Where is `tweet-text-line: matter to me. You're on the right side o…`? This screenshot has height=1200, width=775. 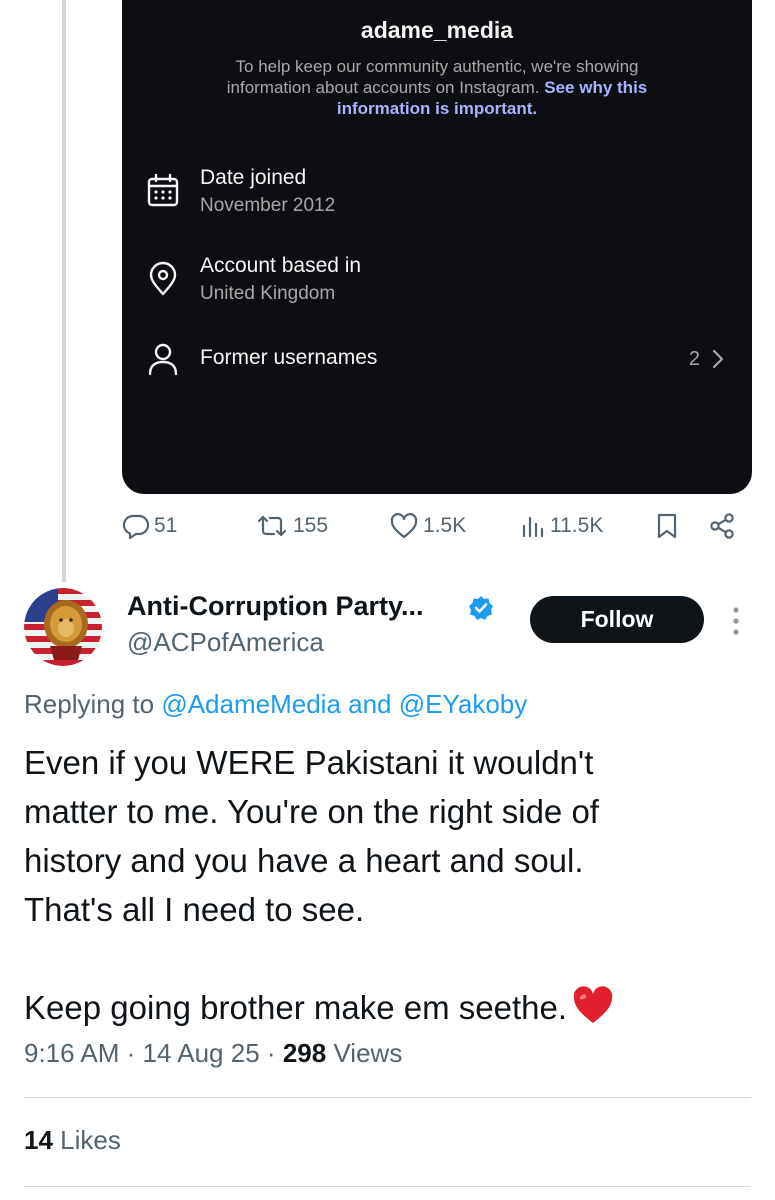 tweet-text-line: matter to me. You're on the right side o… is located at coordinates (311, 811).